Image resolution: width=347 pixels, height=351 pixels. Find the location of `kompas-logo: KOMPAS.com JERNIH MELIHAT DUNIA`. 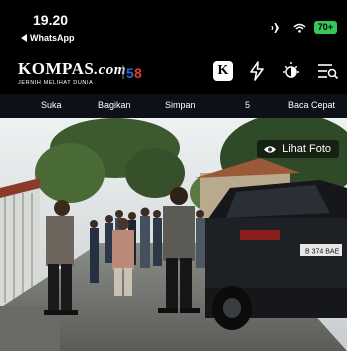

kompas-logo: KOMPAS.com JERNIH MELIHAT DUNIA is located at coordinates (72, 72).